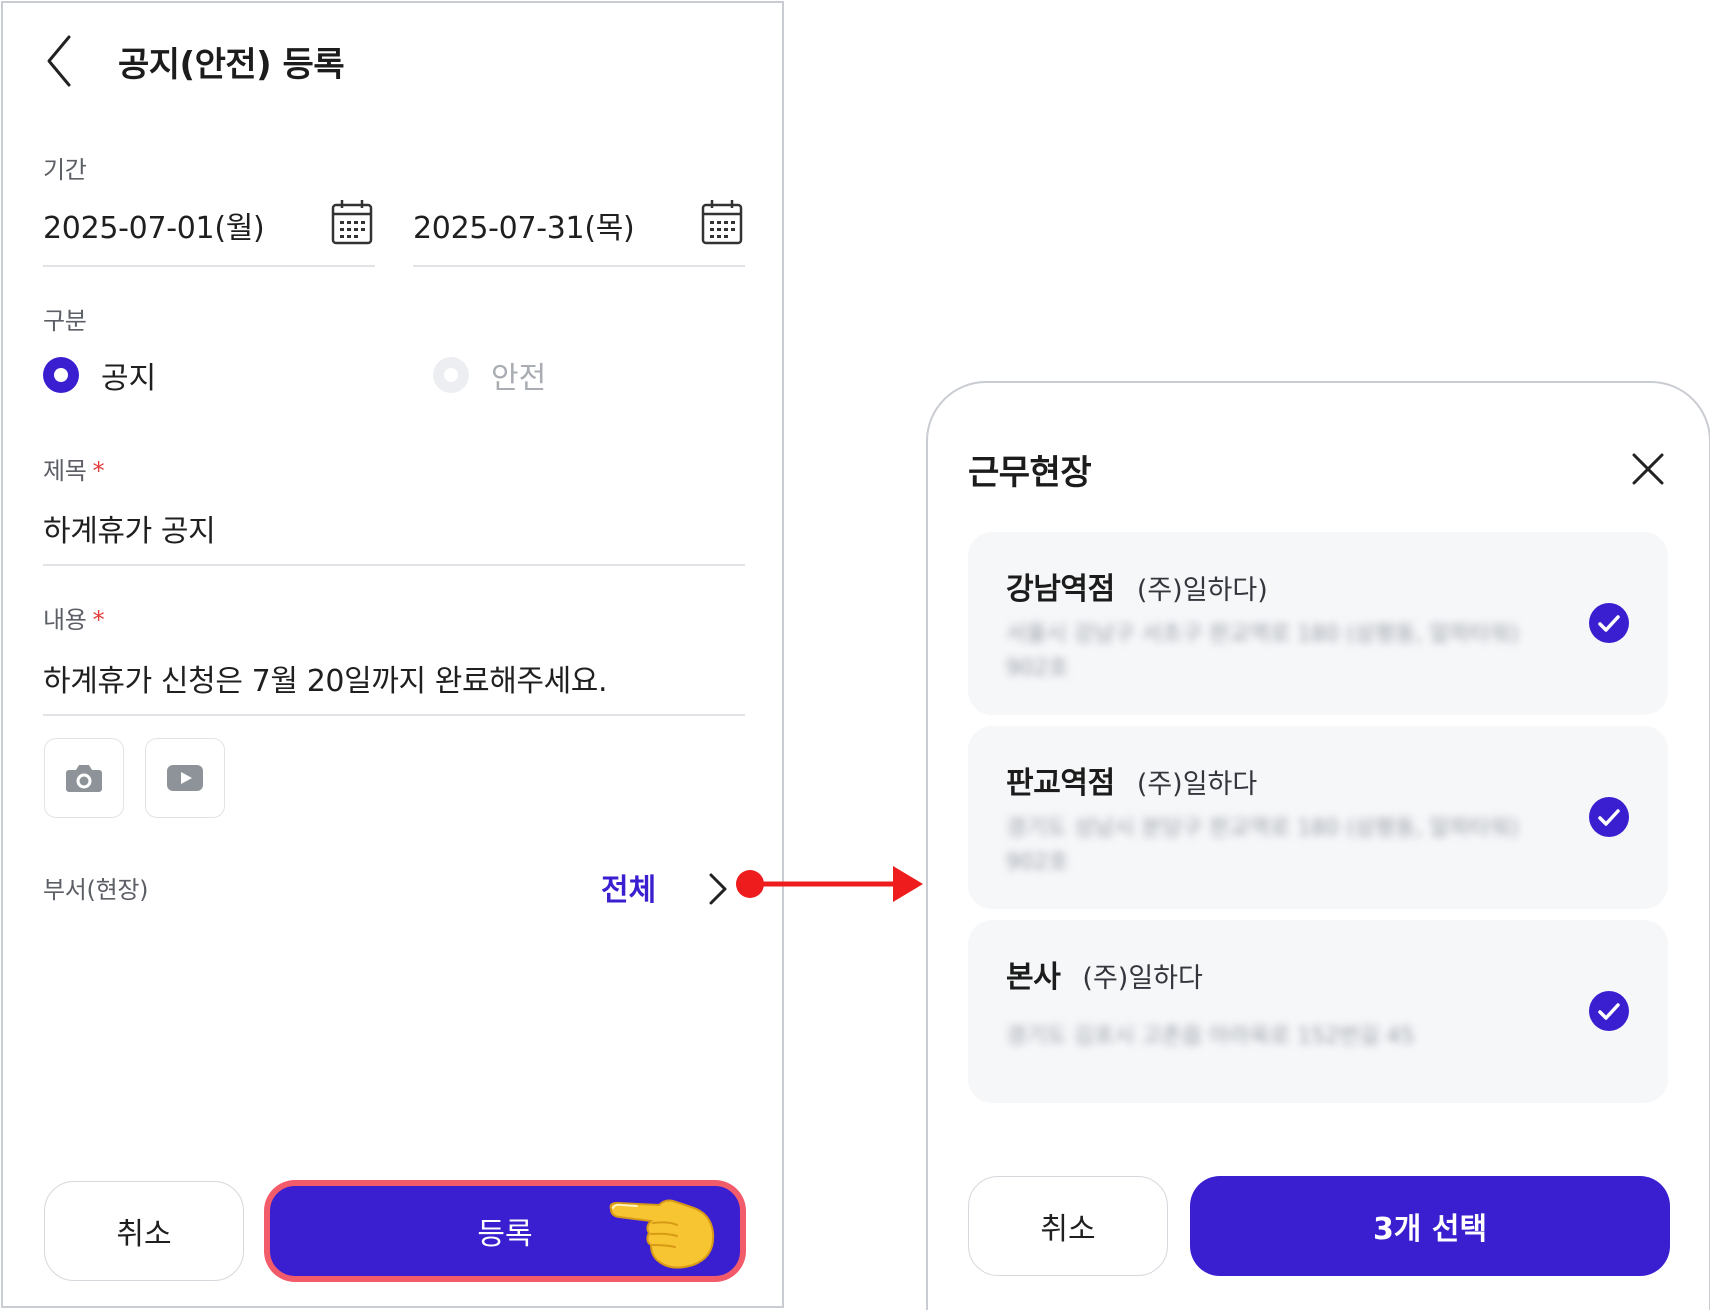 This screenshot has width=1710, height=1310. Describe the element at coordinates (490, 375) in the screenshot. I see `radio-safety: 안전` at that location.